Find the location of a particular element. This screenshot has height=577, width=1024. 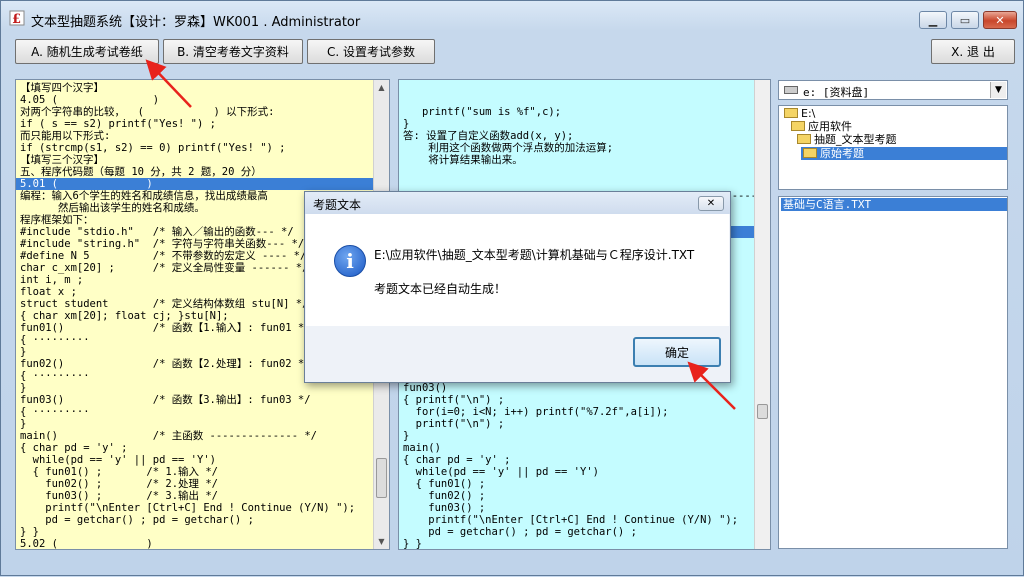

text-line: { fun01() ; is located at coordinates (444, 484).